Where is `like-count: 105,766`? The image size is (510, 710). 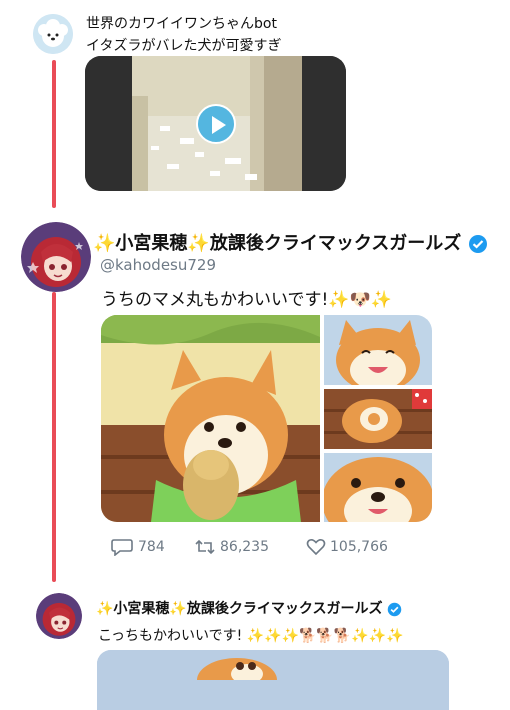
like-count: 105,766 is located at coordinates (359, 547).